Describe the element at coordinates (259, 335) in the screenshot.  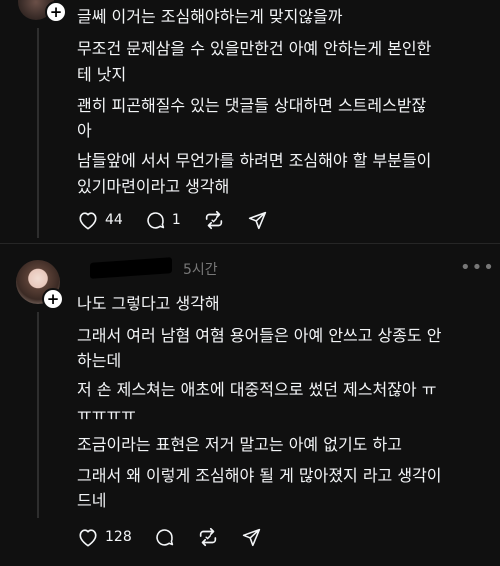
I see `post-text-line: 그래서 여러 남혐 여혐 용어들은 아예 안쓰고 상종도 안` at that location.